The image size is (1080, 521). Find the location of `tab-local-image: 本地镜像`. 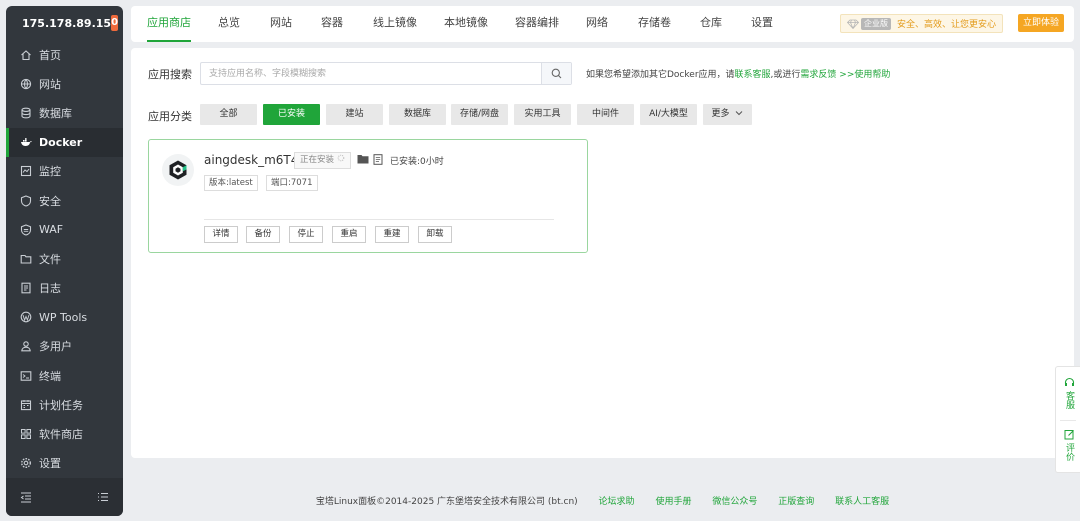

tab-local-image: 本地镜像 is located at coordinates (466, 24).